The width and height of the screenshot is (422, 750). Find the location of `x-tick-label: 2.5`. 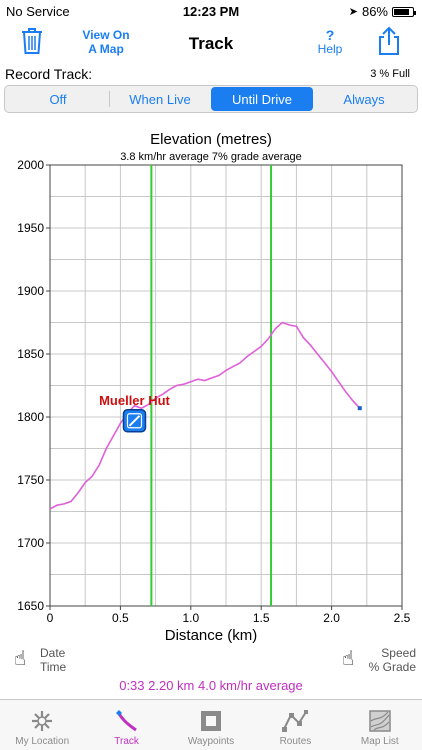

x-tick-label: 2.5 is located at coordinates (402, 618).